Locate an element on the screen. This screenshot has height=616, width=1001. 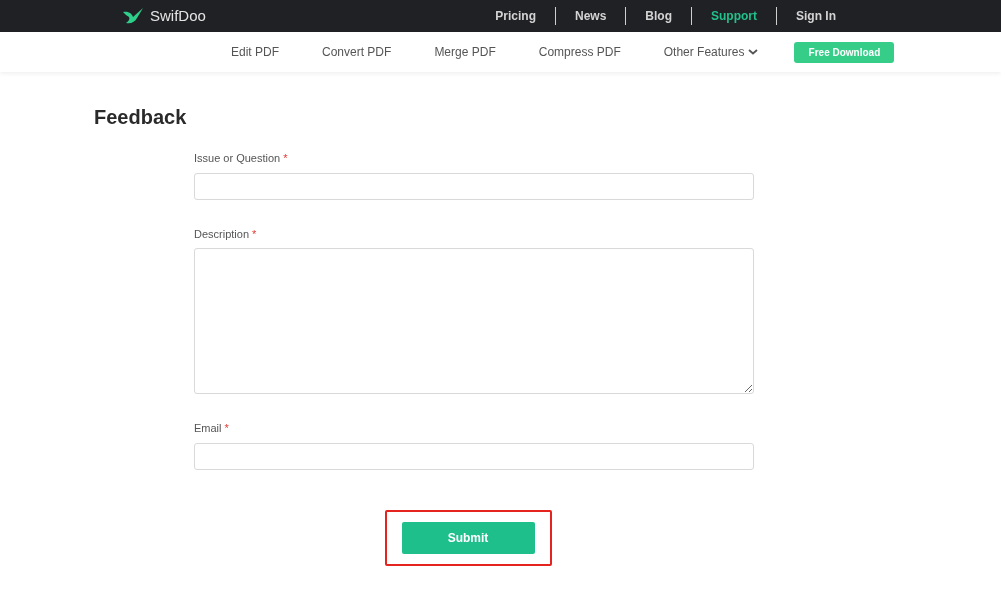
menu-link: Edit PDF is located at coordinates (255, 52).